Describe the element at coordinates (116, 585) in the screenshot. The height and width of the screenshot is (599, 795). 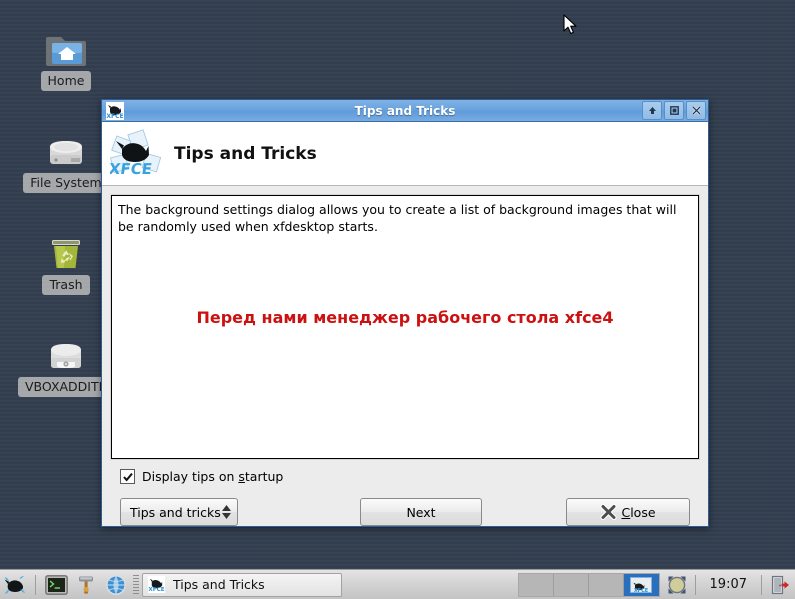
I see `web-browser-globe-icon` at that location.